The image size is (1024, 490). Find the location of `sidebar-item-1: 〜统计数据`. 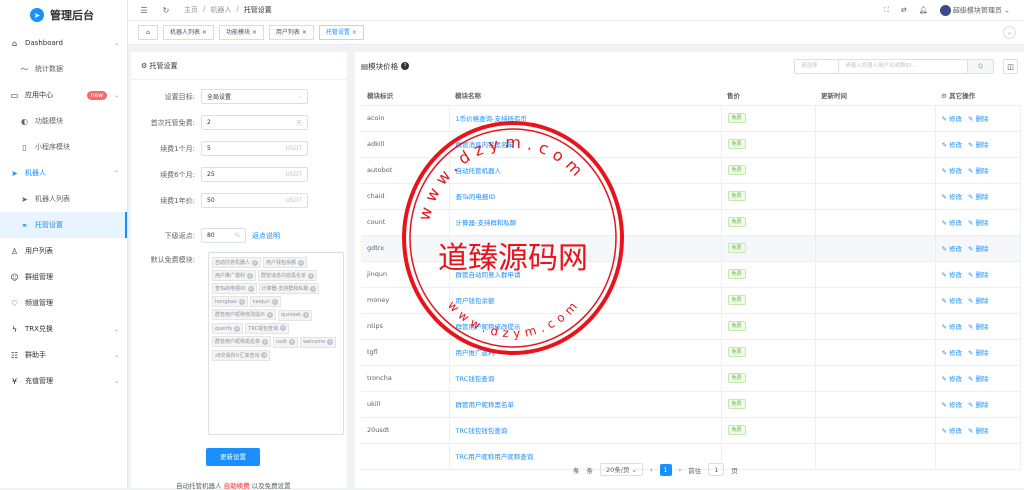

sidebar-item-1: 〜统计数据 is located at coordinates (63, 69).